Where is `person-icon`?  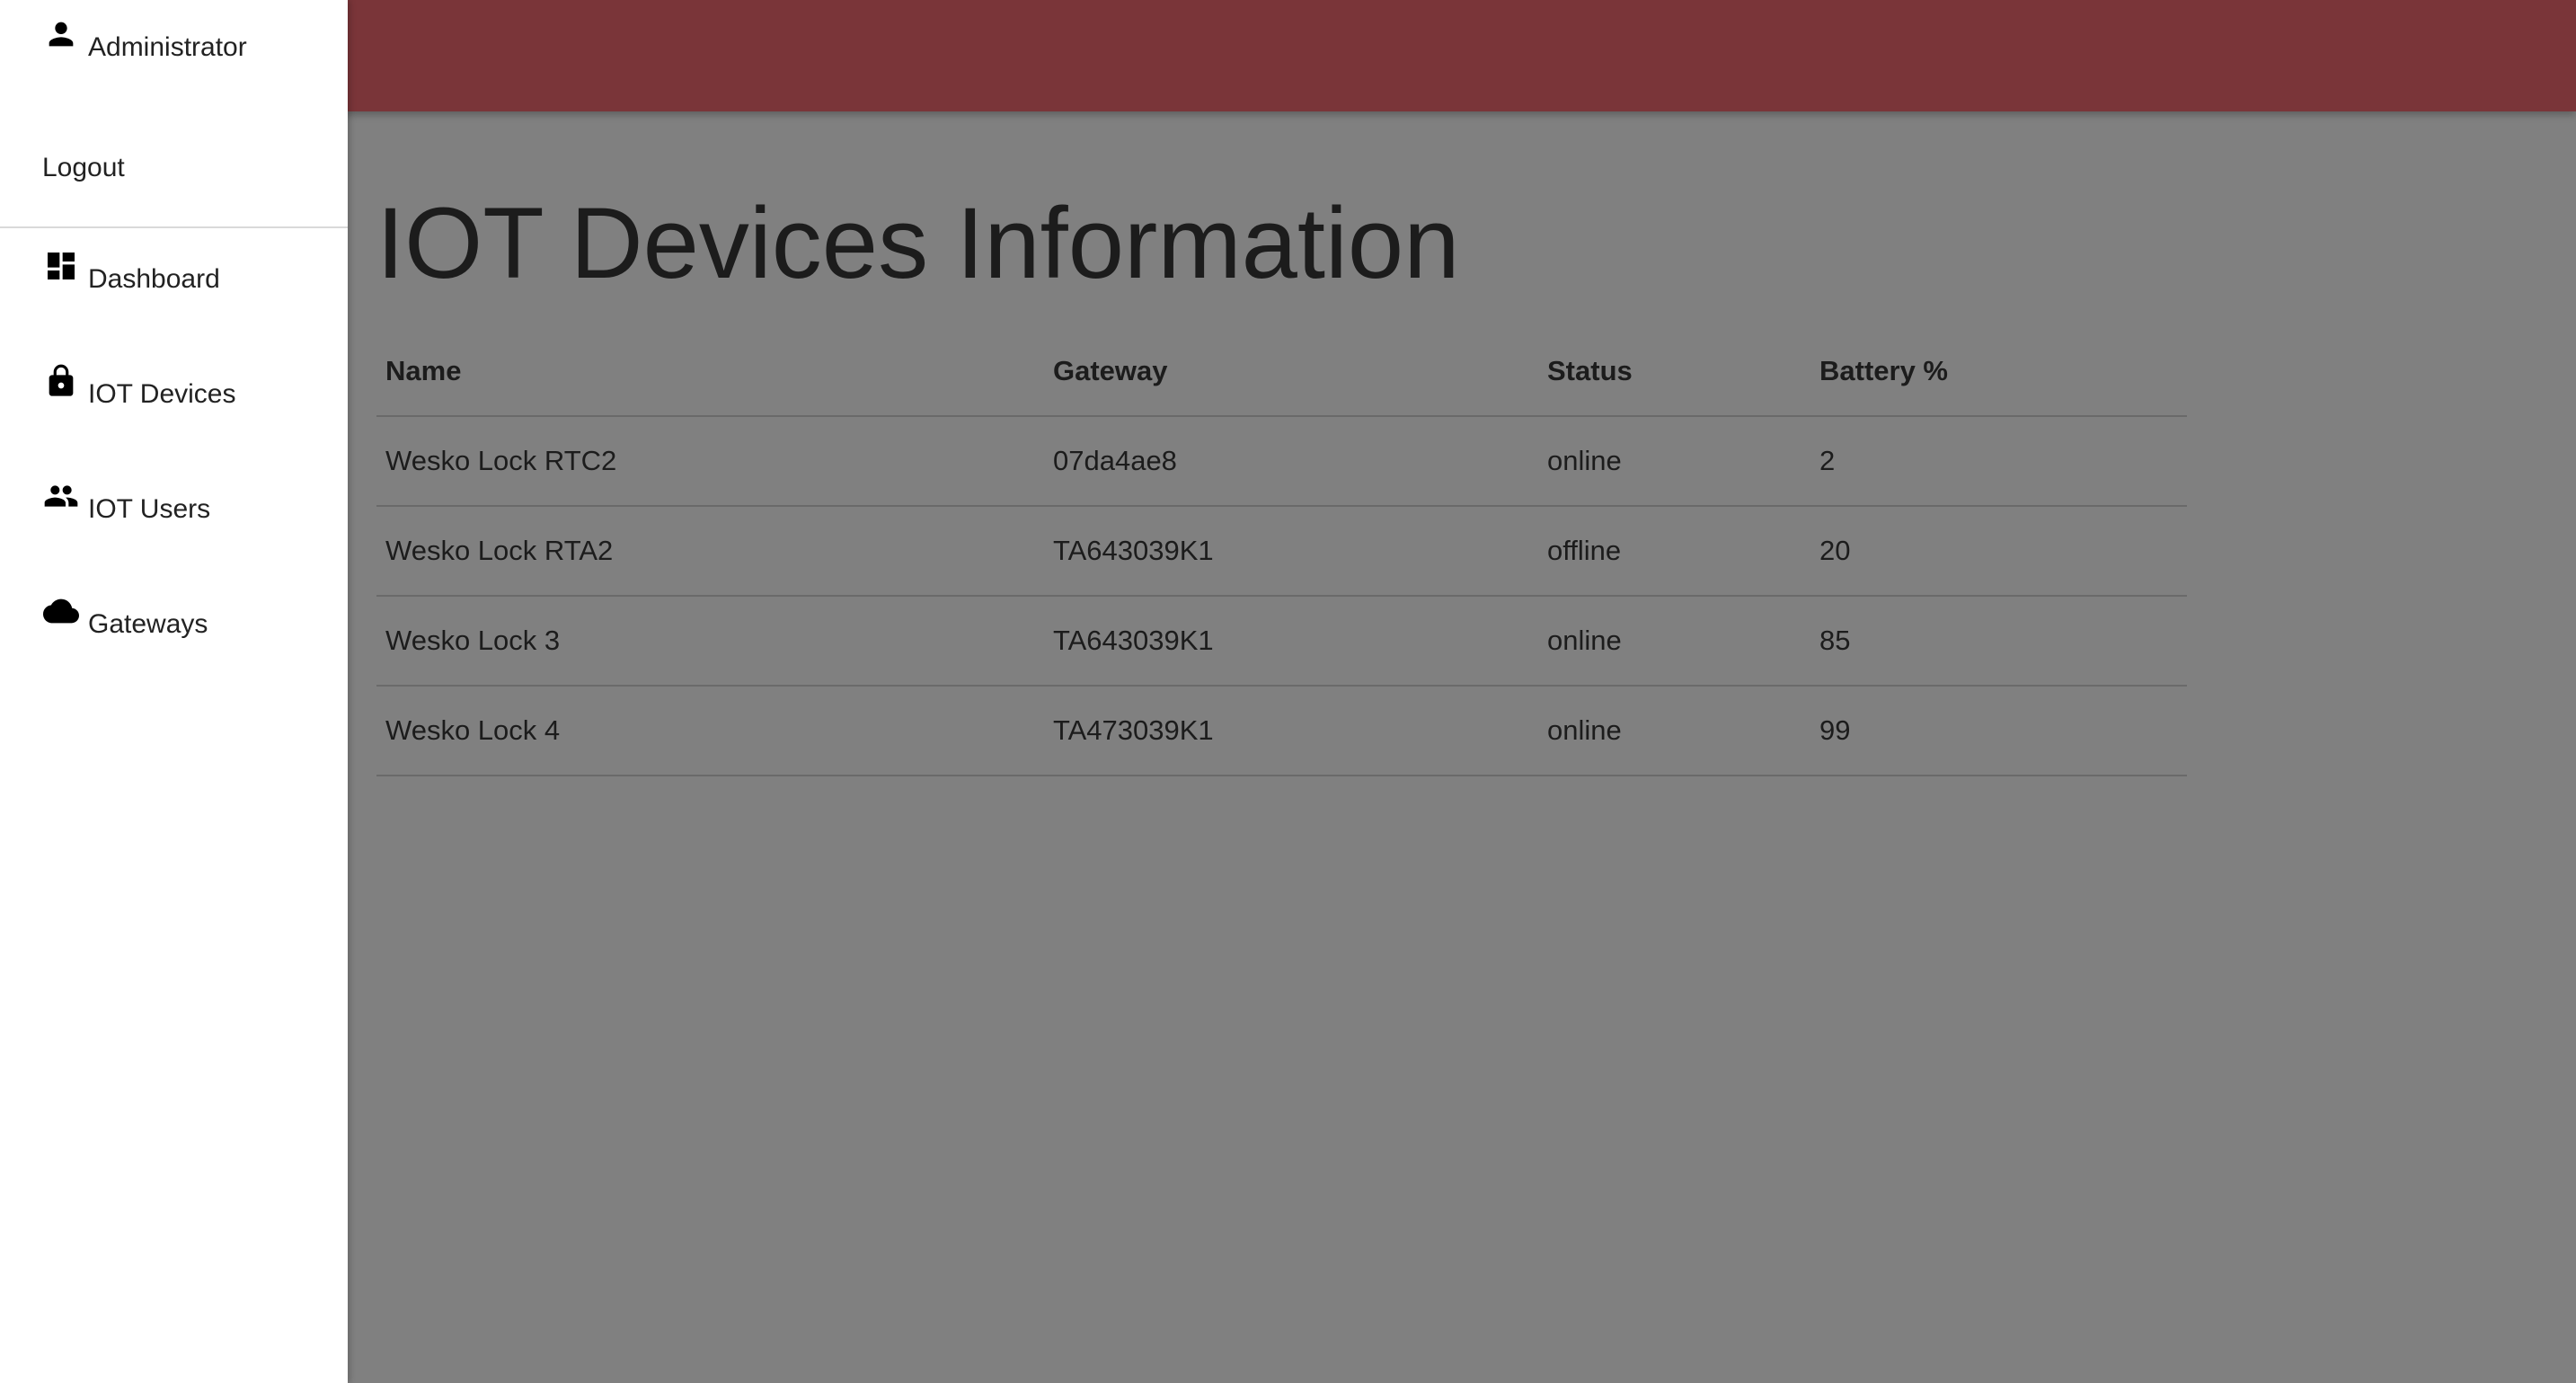 person-icon is located at coordinates (61, 34).